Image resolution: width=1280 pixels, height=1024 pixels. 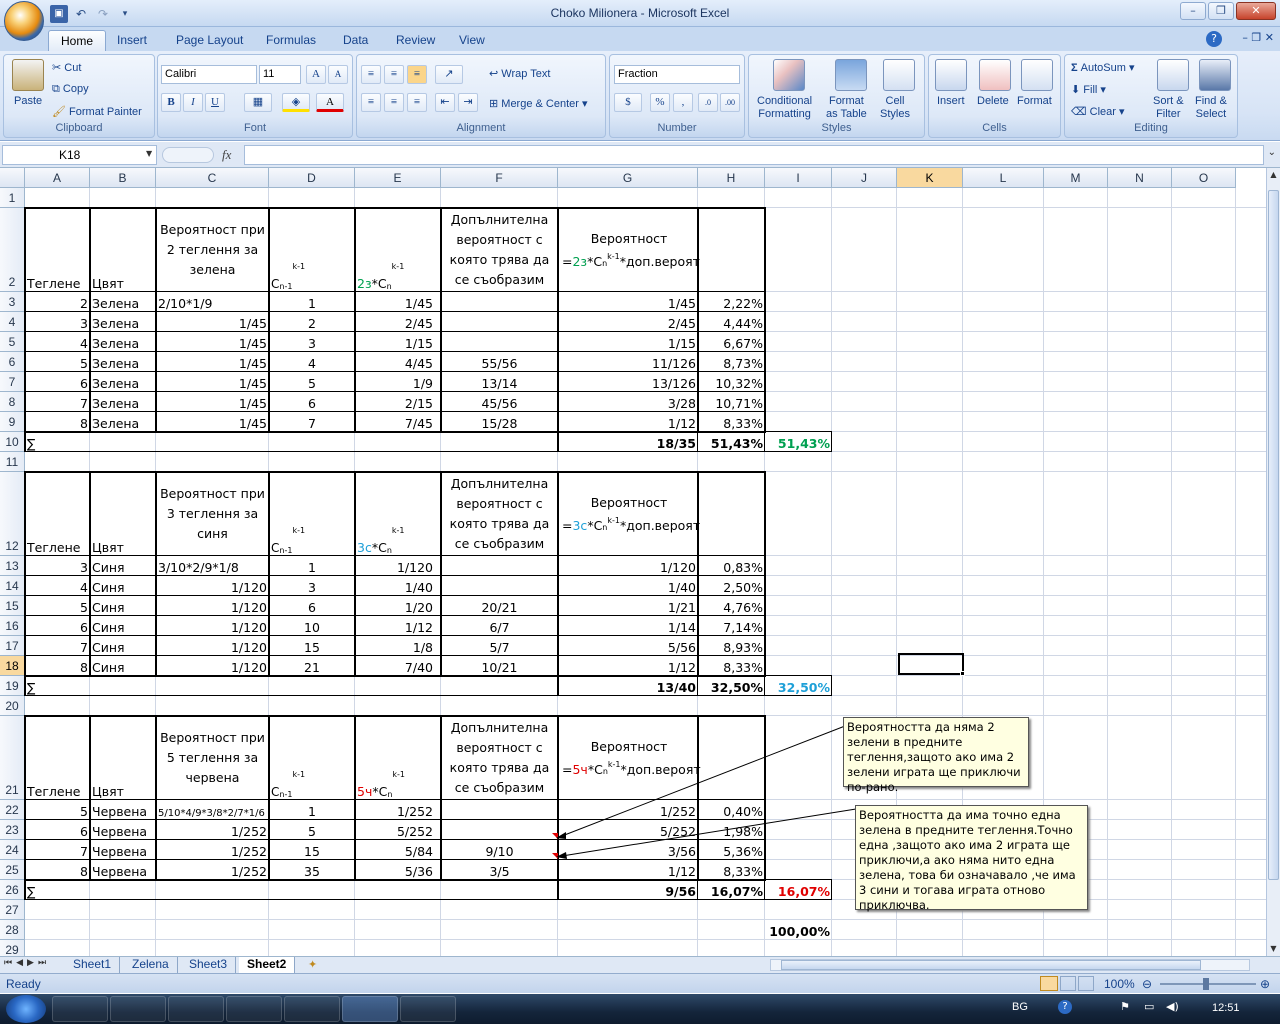 What do you see at coordinates (677, 74) in the screenshot?
I see `number-format-select: Fraction` at bounding box center [677, 74].